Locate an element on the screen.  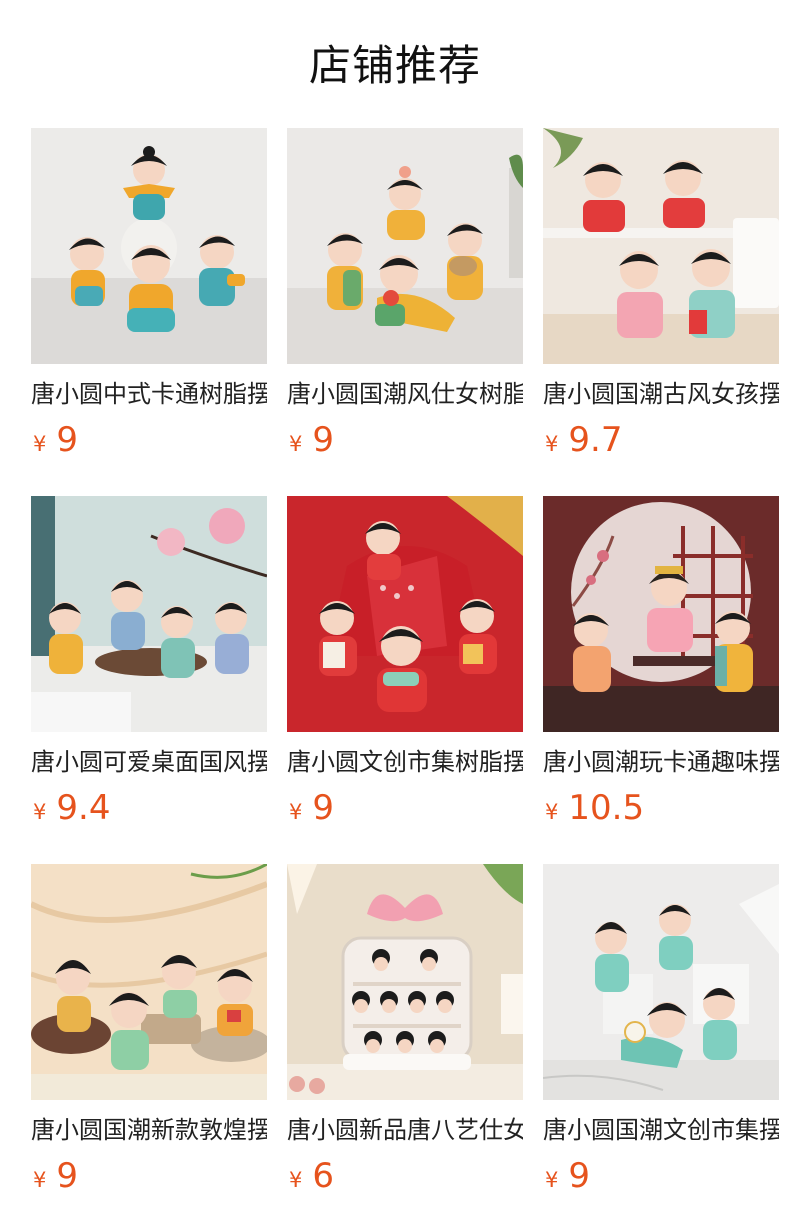
product-name: 唐小圆中式卡通树脂摆件 is located at coordinates (149, 394).